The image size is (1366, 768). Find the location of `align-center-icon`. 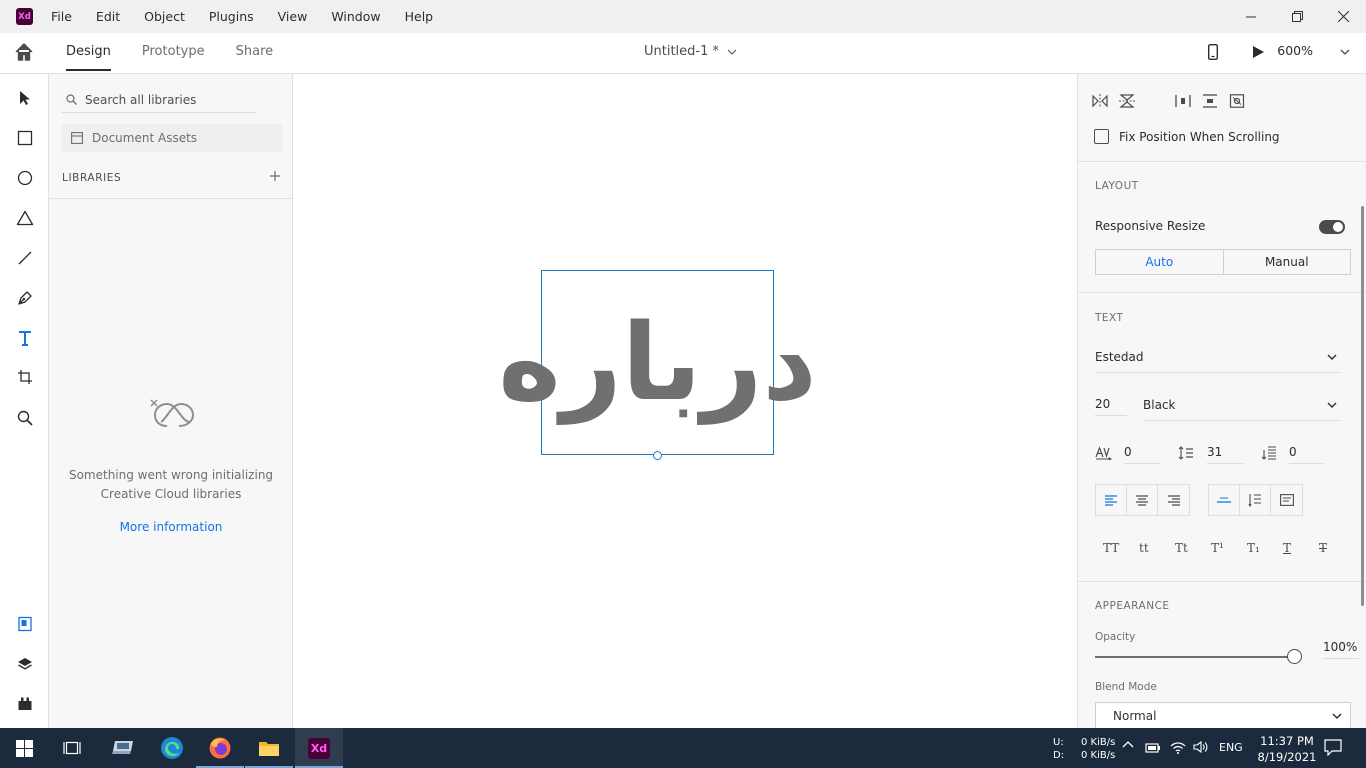

align-center-icon is located at coordinates (1142, 500).